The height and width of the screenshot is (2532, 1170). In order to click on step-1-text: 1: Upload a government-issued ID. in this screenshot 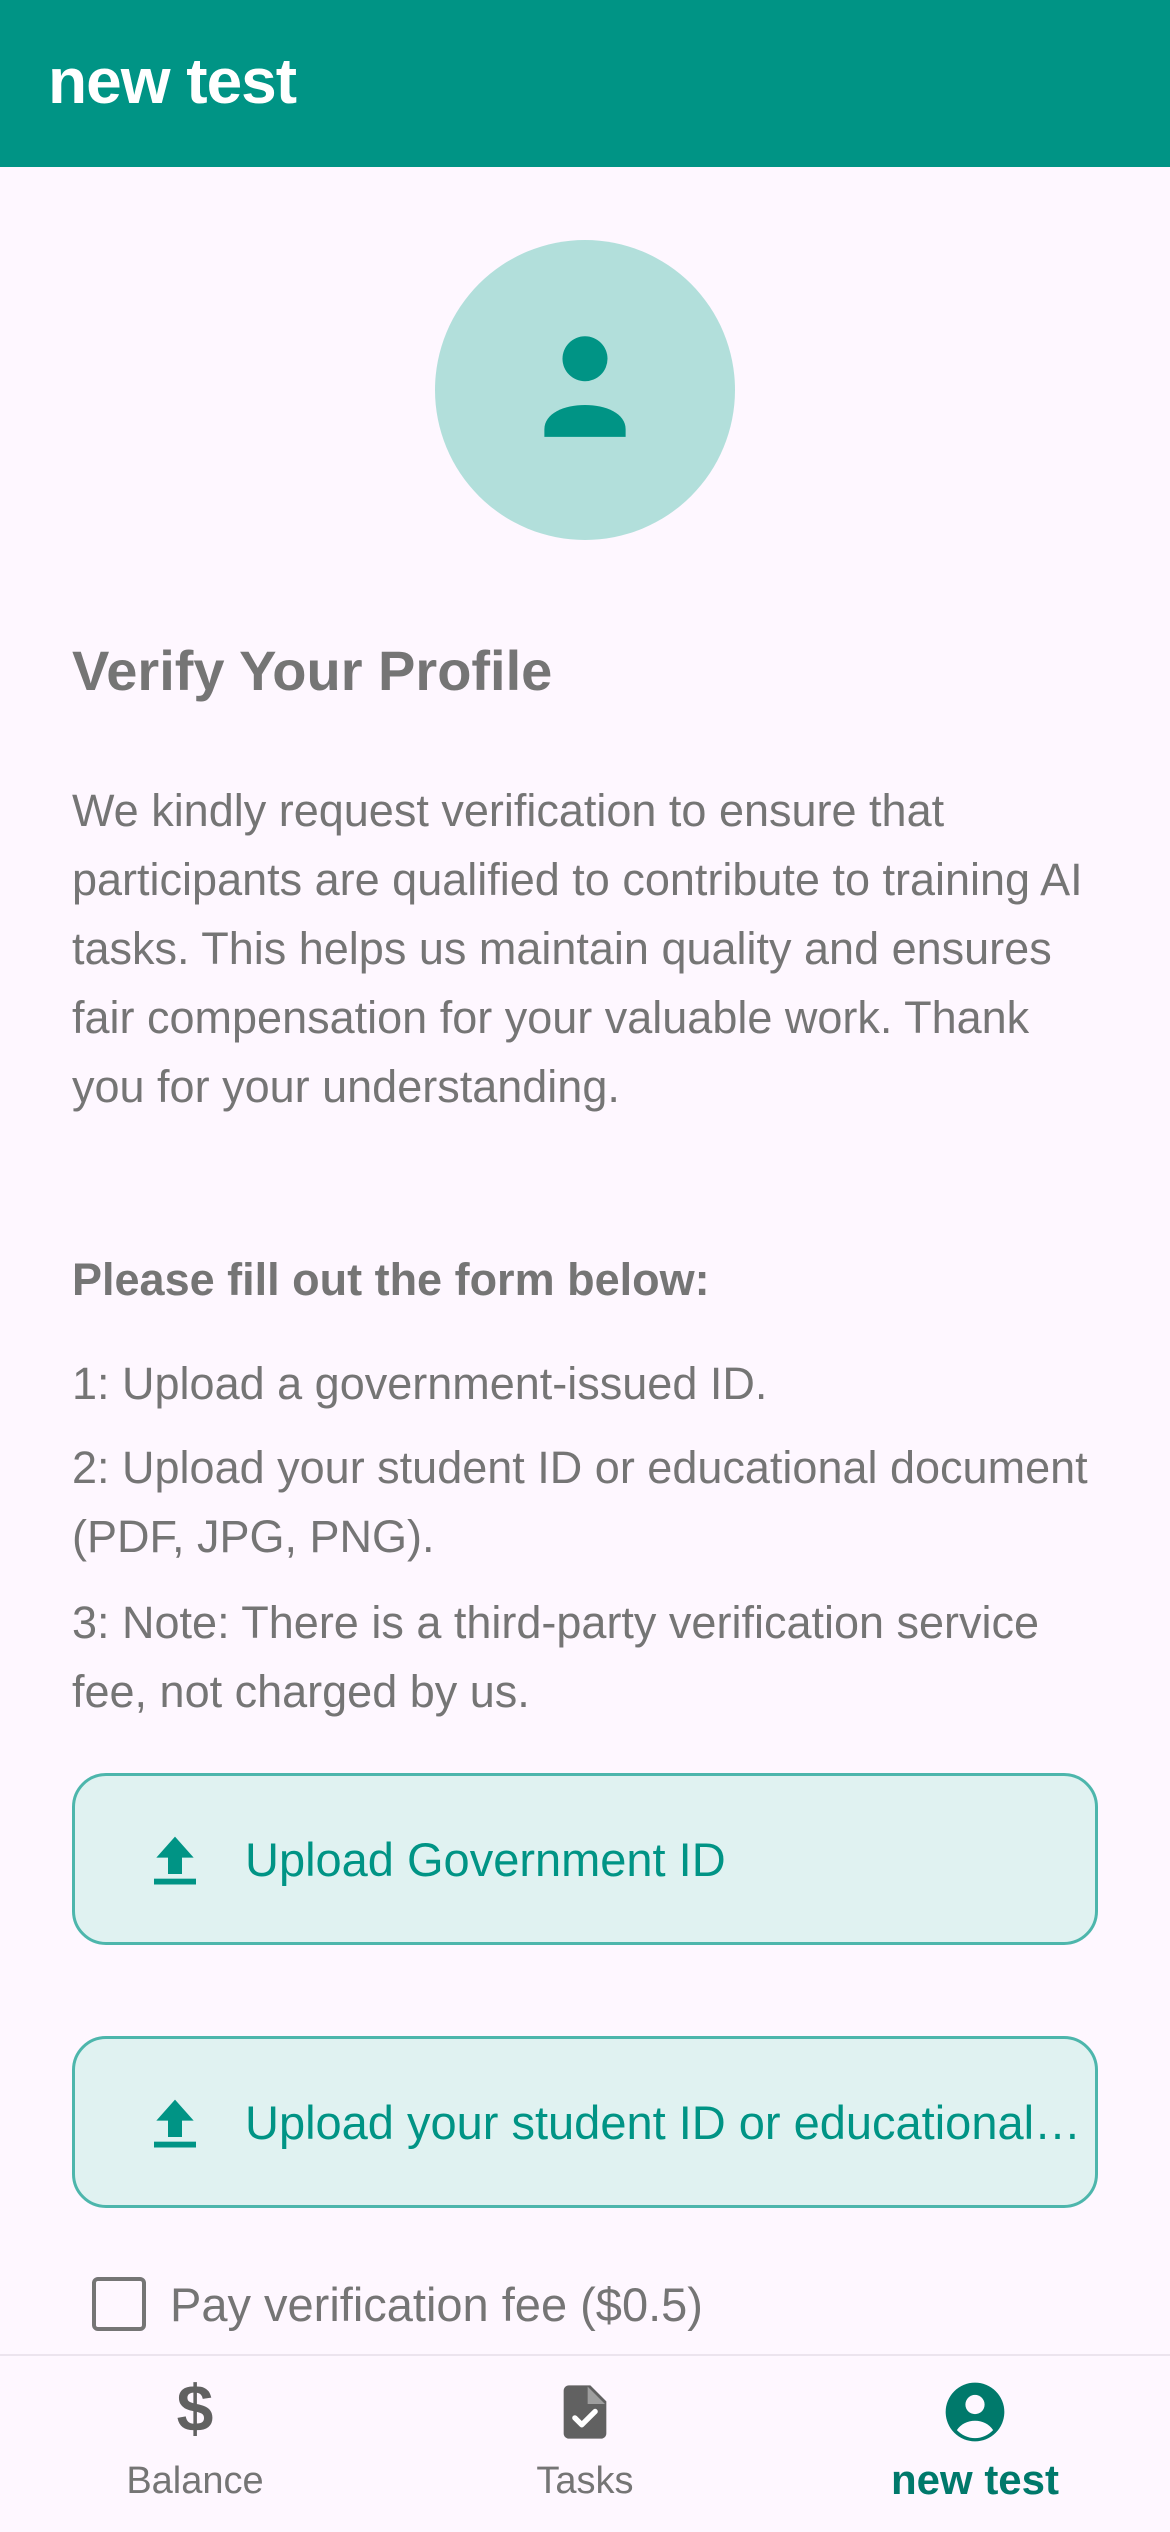, I will do `click(420, 1383)`.